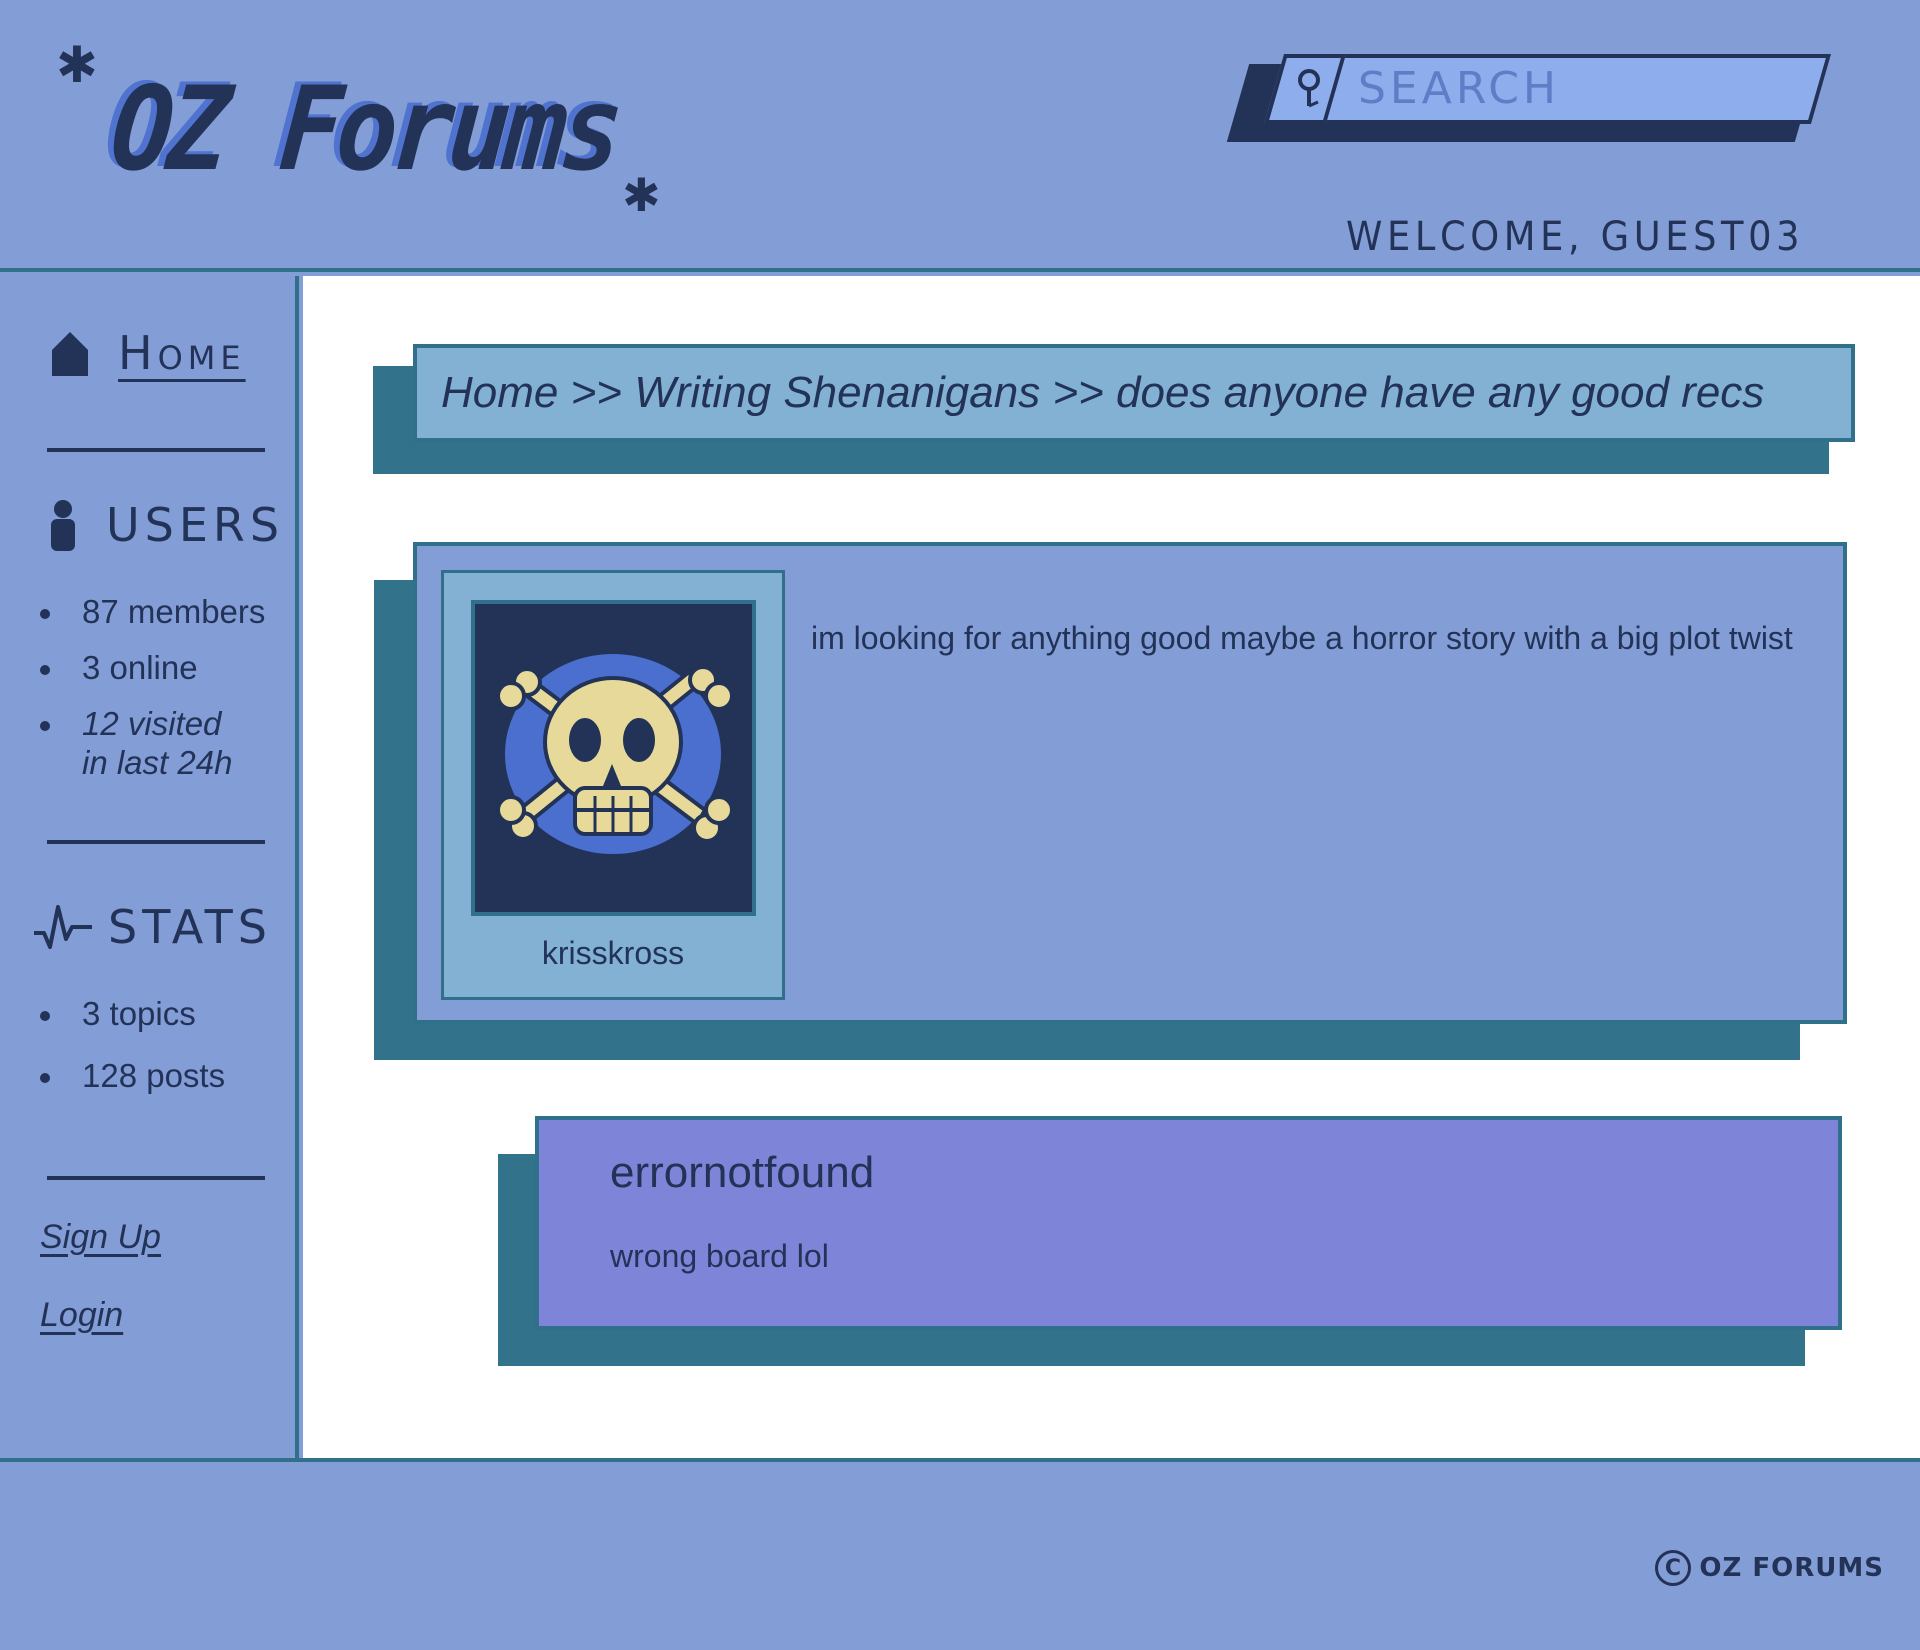  What do you see at coordinates (150, 667) in the screenshot?
I see `list-item: 3 online` at bounding box center [150, 667].